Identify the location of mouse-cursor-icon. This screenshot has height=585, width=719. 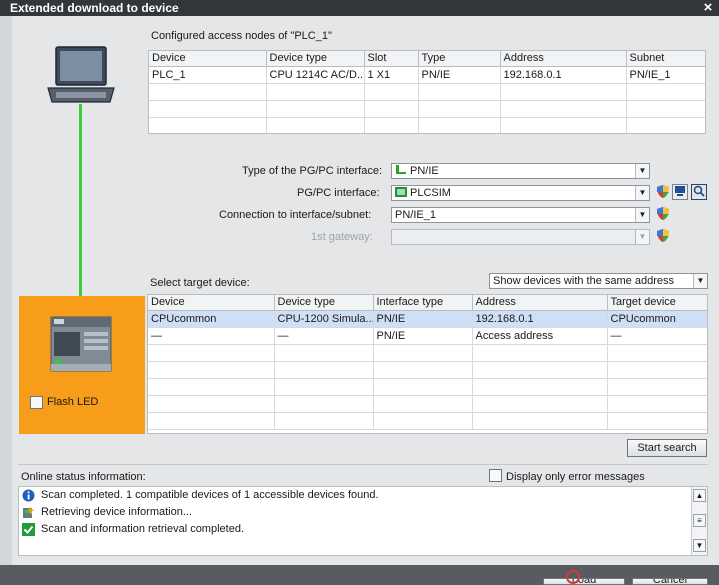
(573, 577).